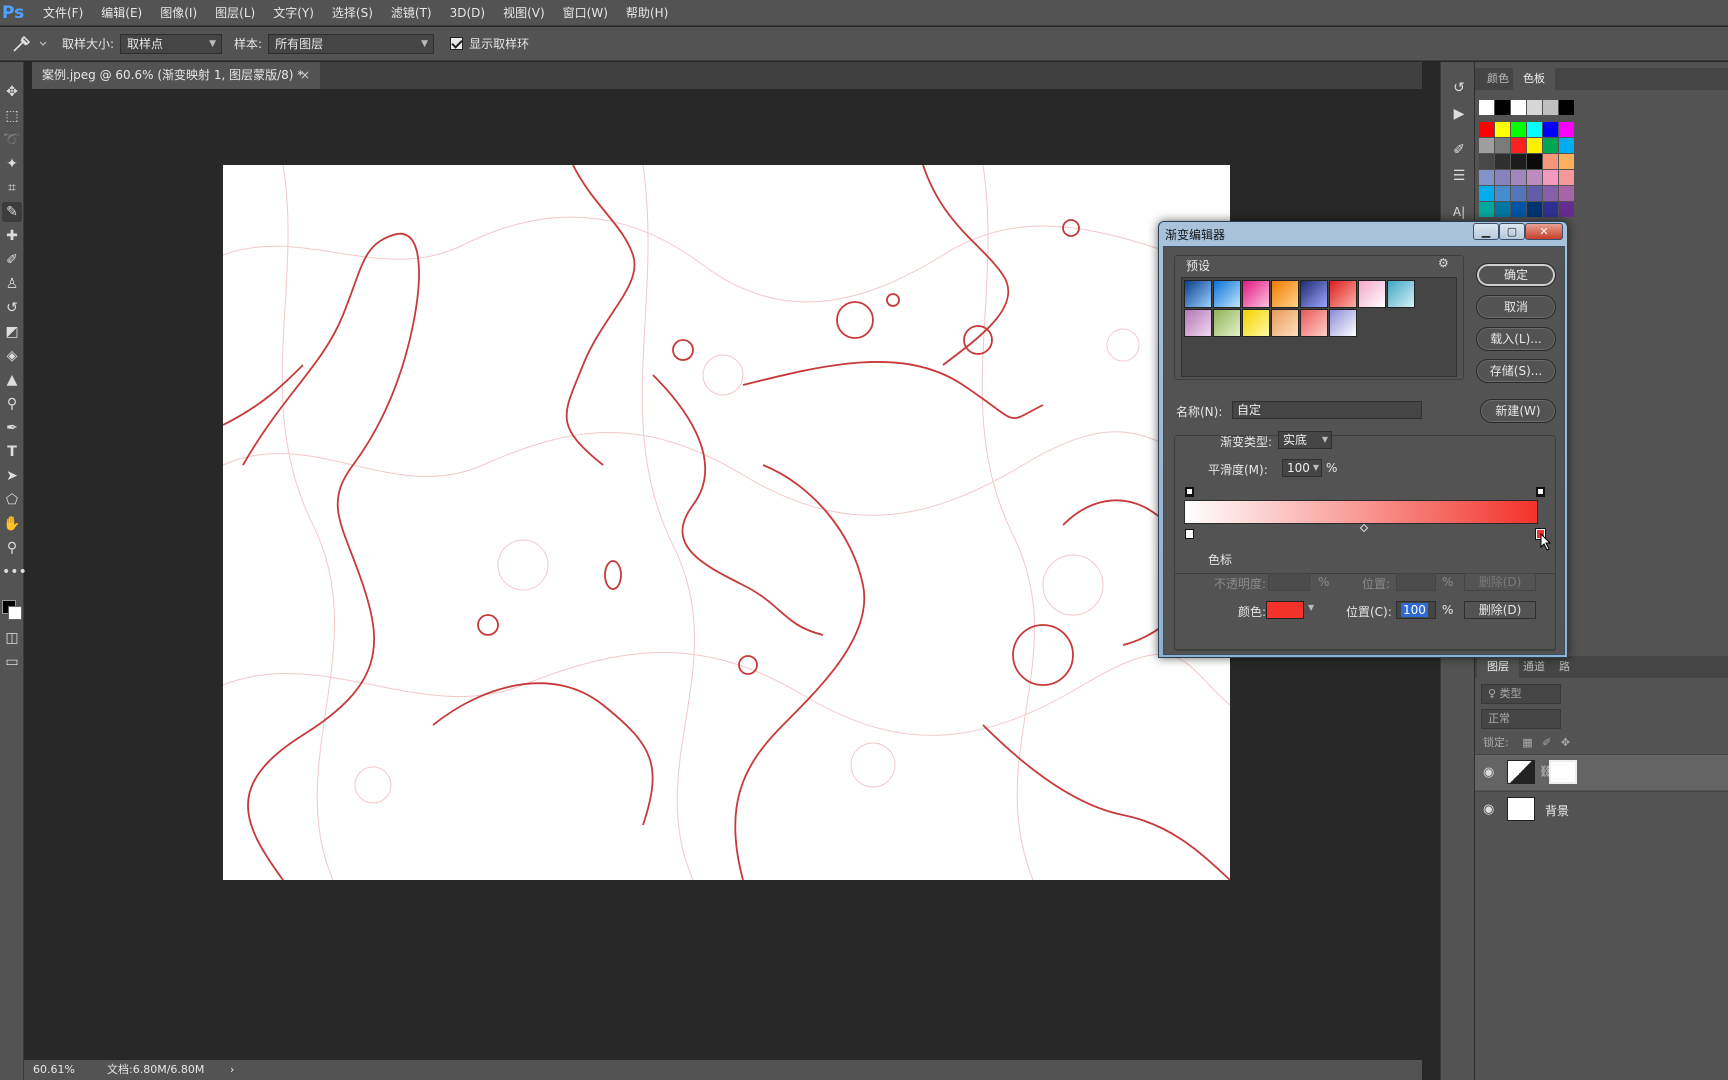 This screenshot has width=1728, height=1080. Describe the element at coordinates (12, 284) in the screenshot. I see `stamp-tool-icon: ♙` at that location.